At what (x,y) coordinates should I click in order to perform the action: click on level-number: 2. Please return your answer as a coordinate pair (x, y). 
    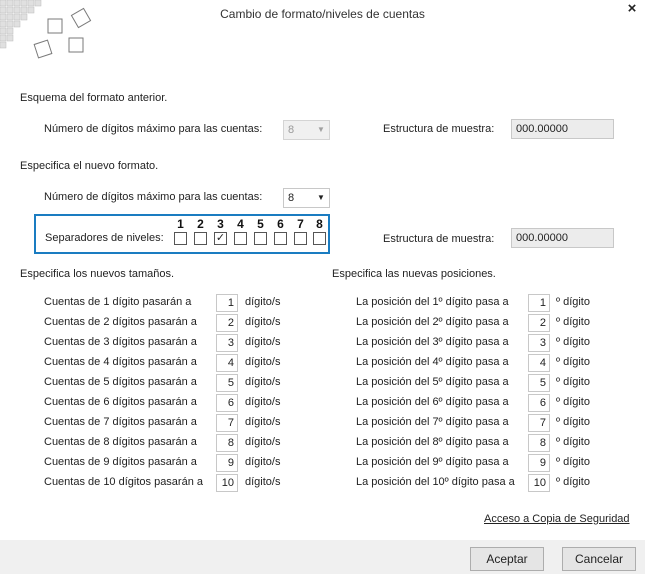
    Looking at the image, I should click on (200, 224).